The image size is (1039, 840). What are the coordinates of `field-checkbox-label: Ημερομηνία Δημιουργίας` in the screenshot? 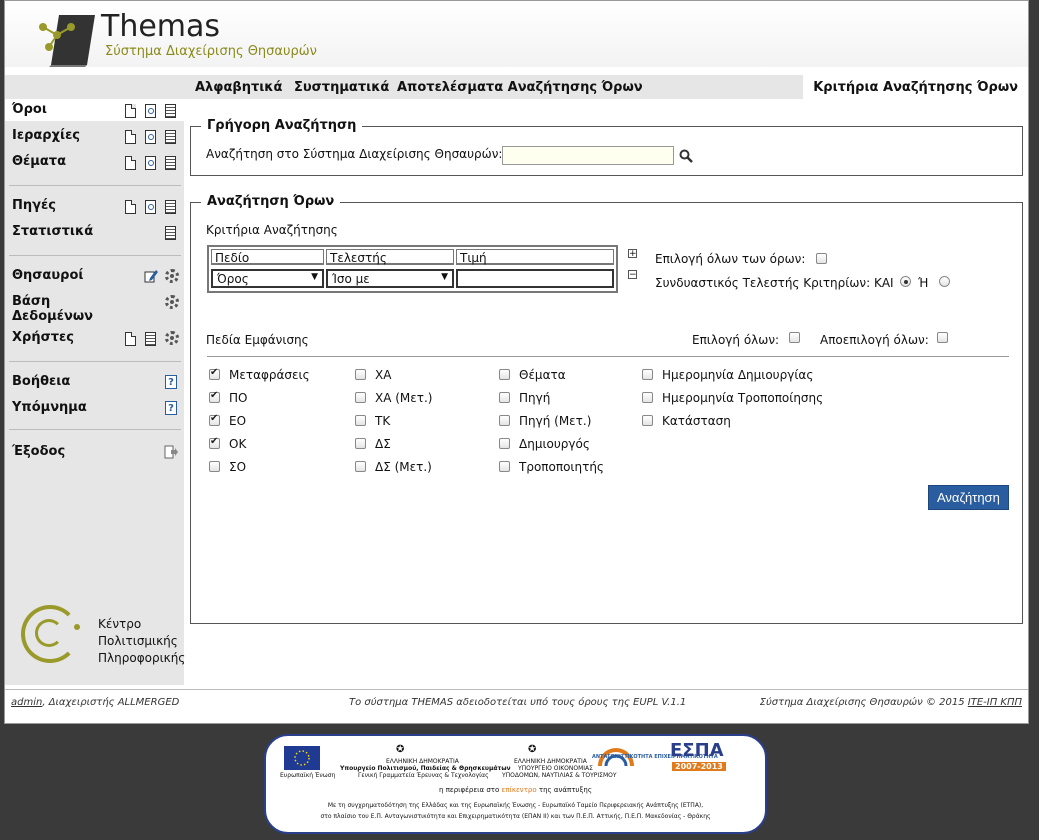 It's located at (738, 375).